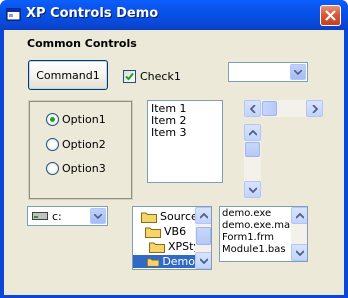  What do you see at coordinates (57, 216) in the screenshot?
I see `drive-value: c:` at bounding box center [57, 216].